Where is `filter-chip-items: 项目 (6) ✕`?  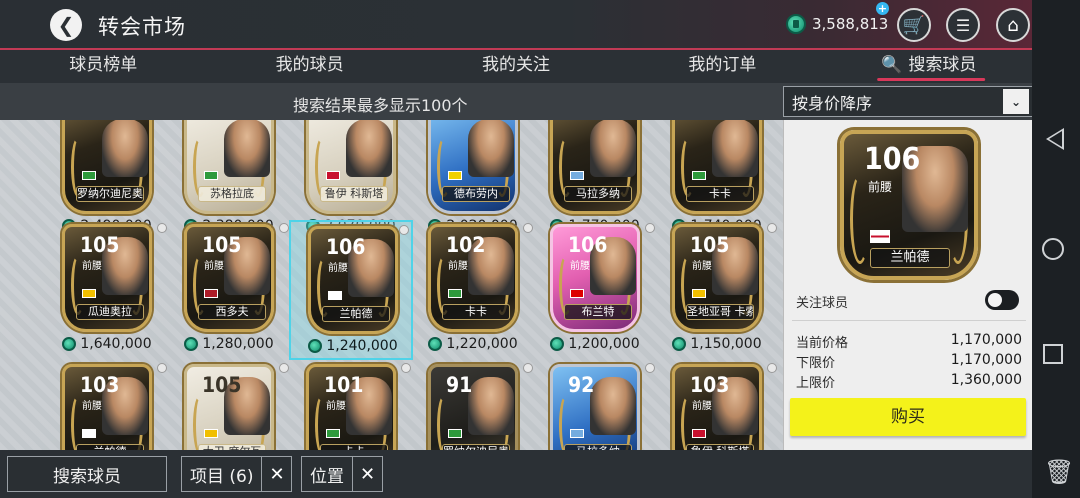 filter-chip-items: 项目 (6) ✕ is located at coordinates (237, 474).